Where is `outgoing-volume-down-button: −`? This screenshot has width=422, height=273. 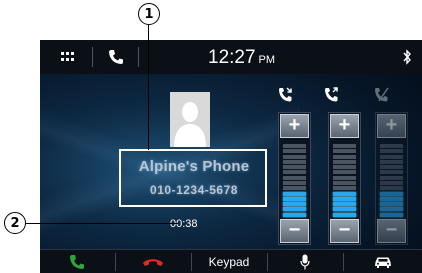
outgoing-volume-down-button: − is located at coordinates (344, 231).